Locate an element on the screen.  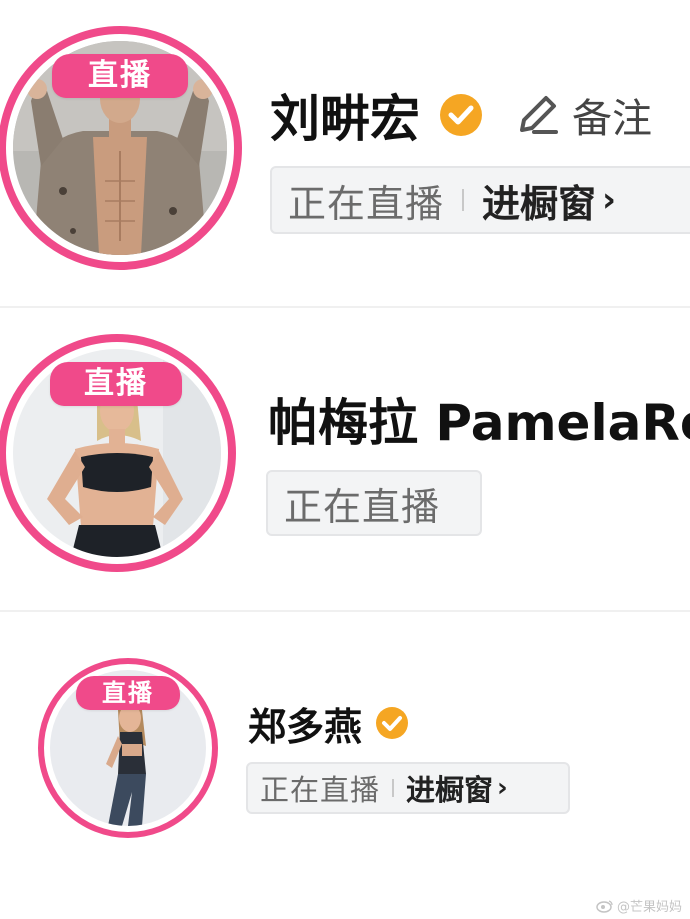
creator-name: 郑多燕 is located at coordinates (305, 723).